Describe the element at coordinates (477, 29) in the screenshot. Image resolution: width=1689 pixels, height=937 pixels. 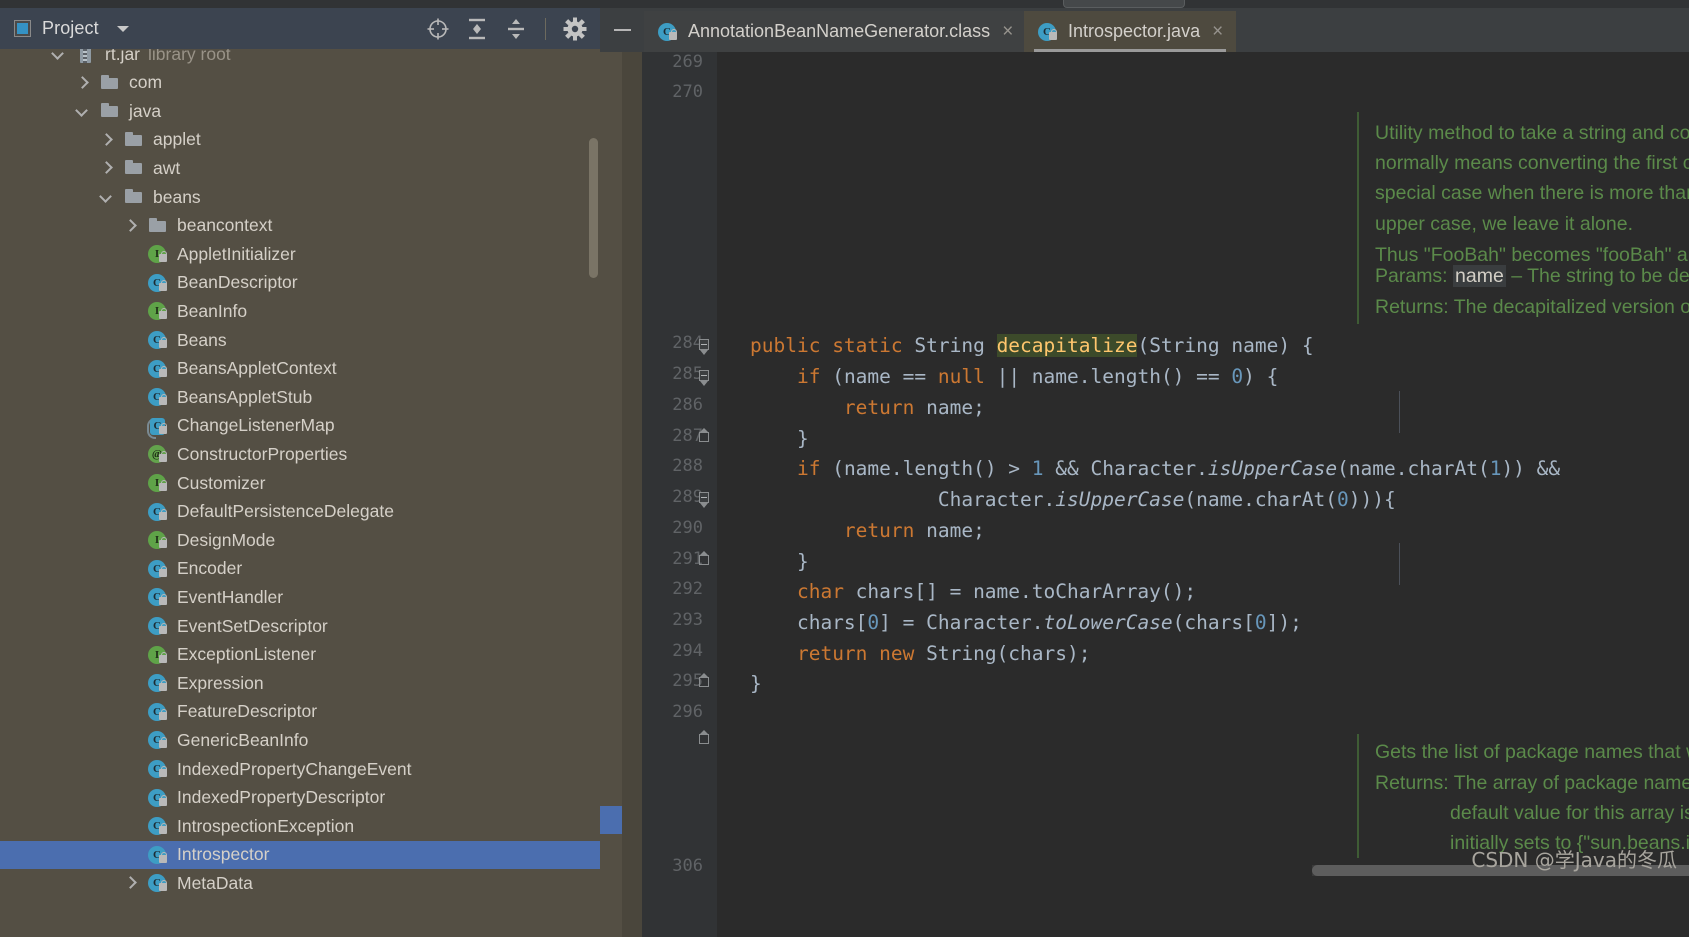
I see `expand-all-icon` at that location.